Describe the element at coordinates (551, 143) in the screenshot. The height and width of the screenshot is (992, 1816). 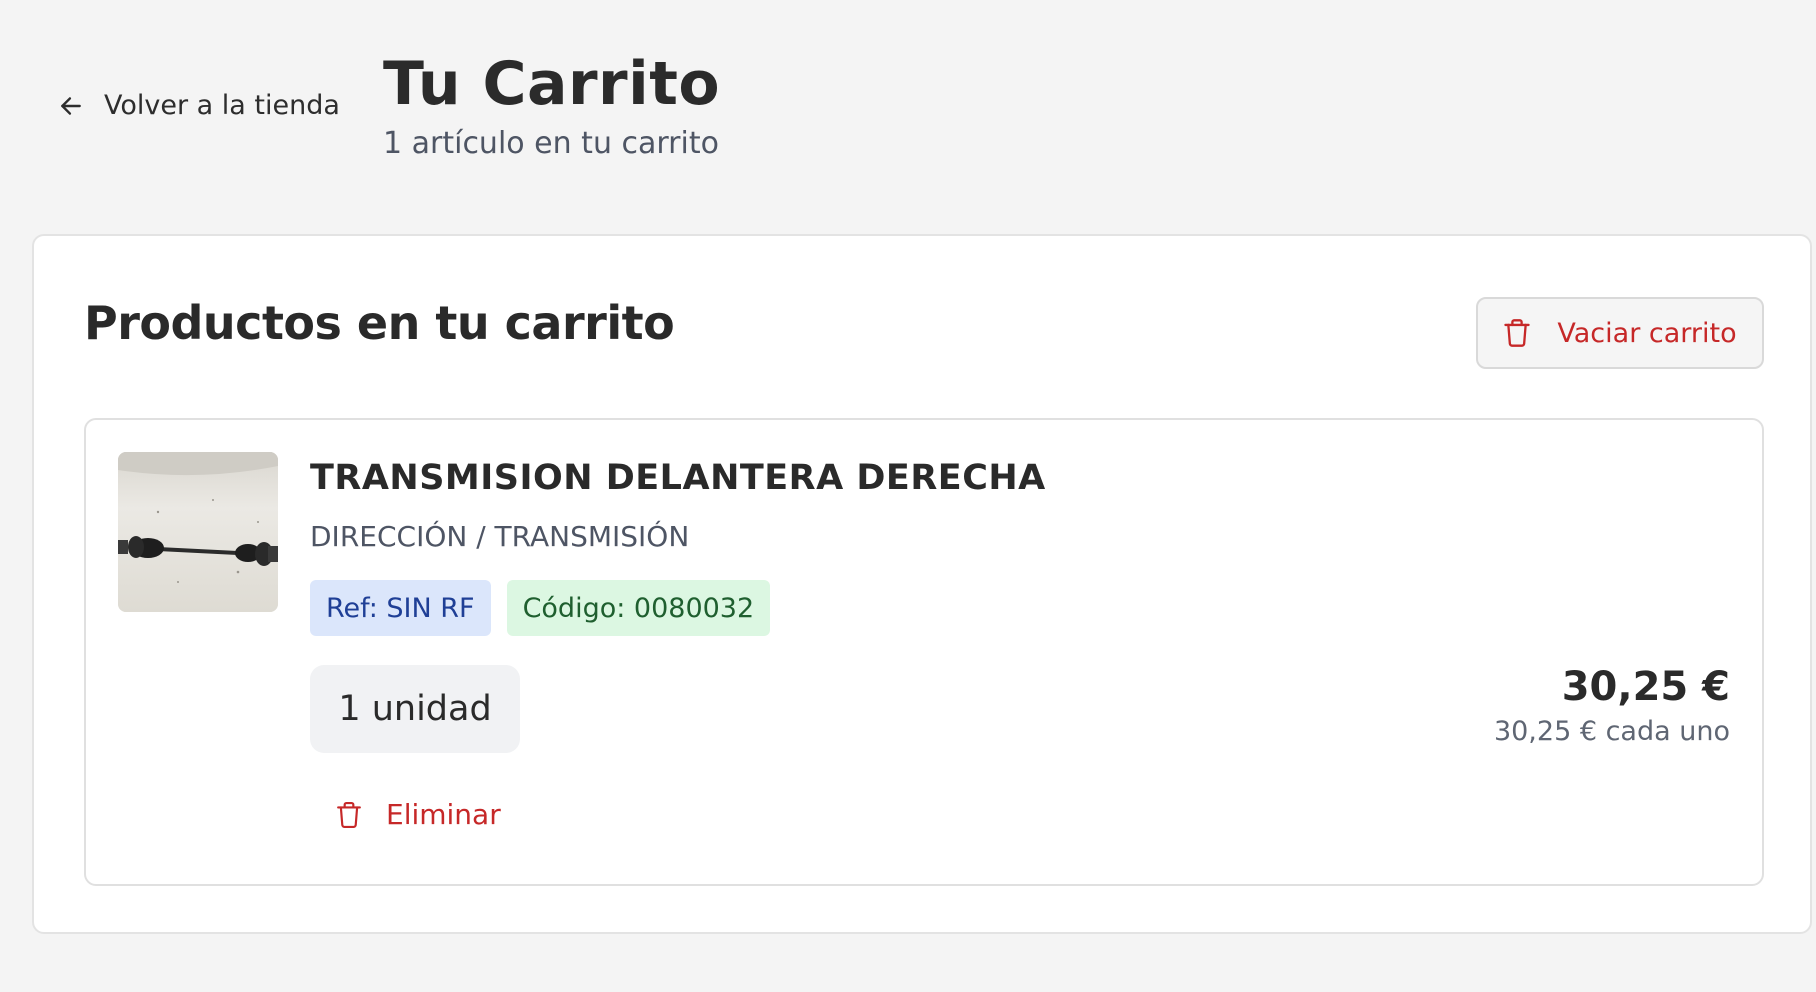
I see `item-count-subtitle: 1 artículo en tu carrito` at that location.